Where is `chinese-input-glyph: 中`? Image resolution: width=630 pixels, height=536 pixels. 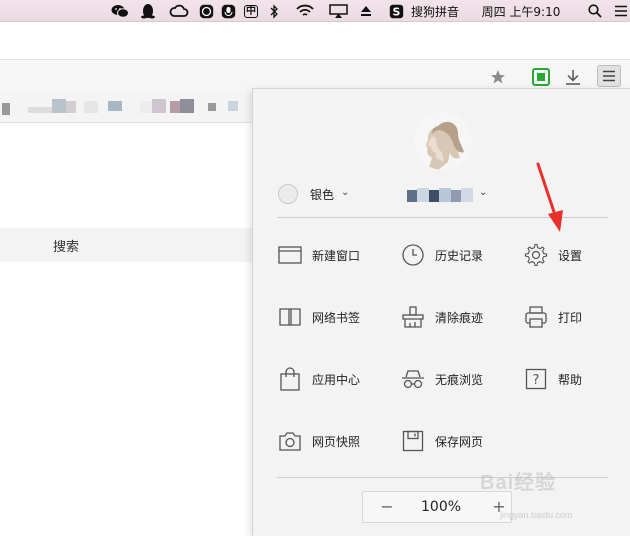
chinese-input-glyph: 中 is located at coordinates (251, 11).